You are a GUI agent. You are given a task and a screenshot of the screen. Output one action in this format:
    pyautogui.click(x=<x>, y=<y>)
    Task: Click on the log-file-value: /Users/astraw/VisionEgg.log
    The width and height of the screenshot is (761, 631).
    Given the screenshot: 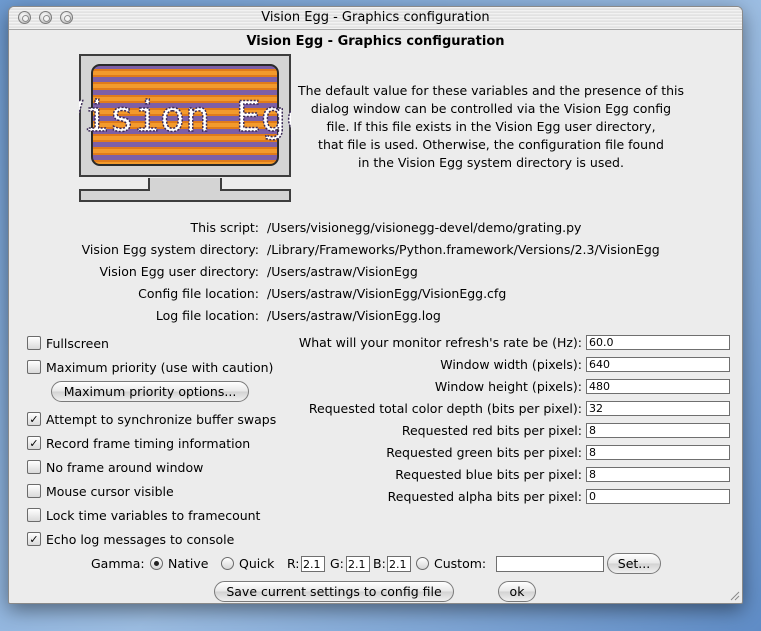 What is the action you would take?
    pyautogui.click(x=354, y=315)
    